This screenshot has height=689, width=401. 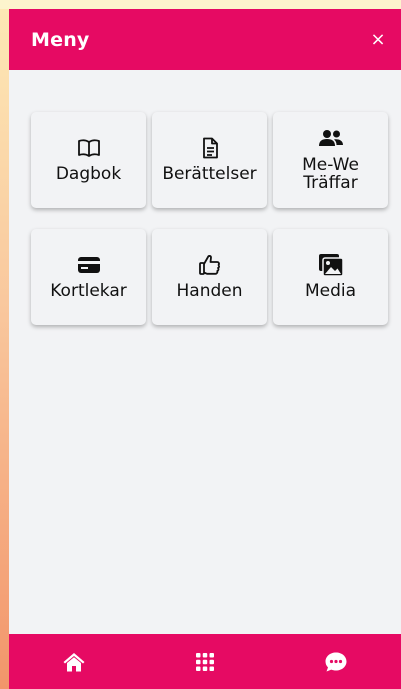 I want to click on menu-item-label: Media, so click(x=330, y=291).